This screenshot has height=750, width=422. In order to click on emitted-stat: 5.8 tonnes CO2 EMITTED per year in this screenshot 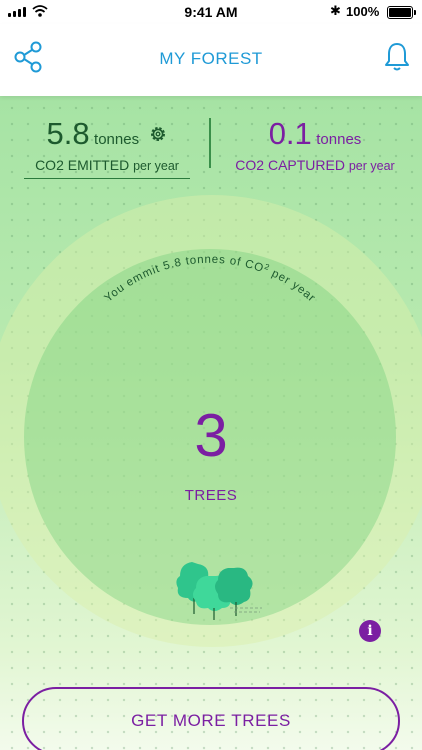, I will do `click(107, 147)`.